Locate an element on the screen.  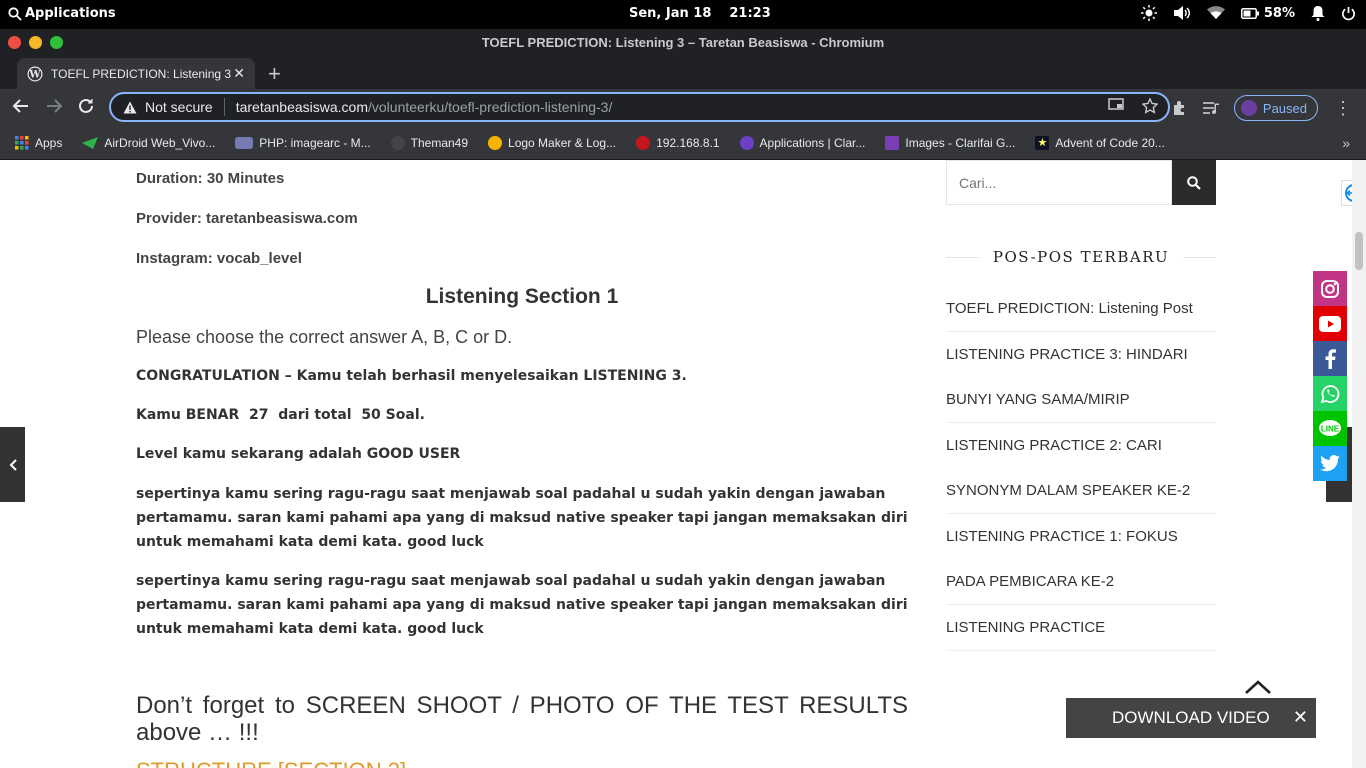
applications-menu: Applications is located at coordinates (62, 13).